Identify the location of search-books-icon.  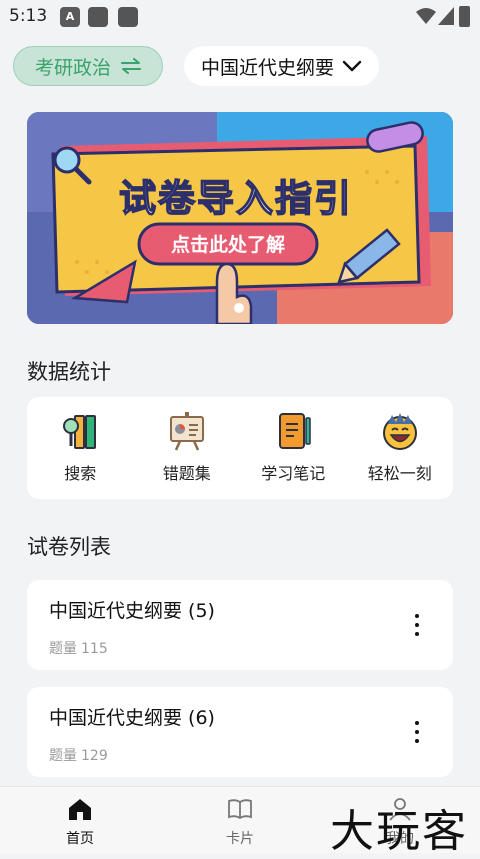
(80, 432).